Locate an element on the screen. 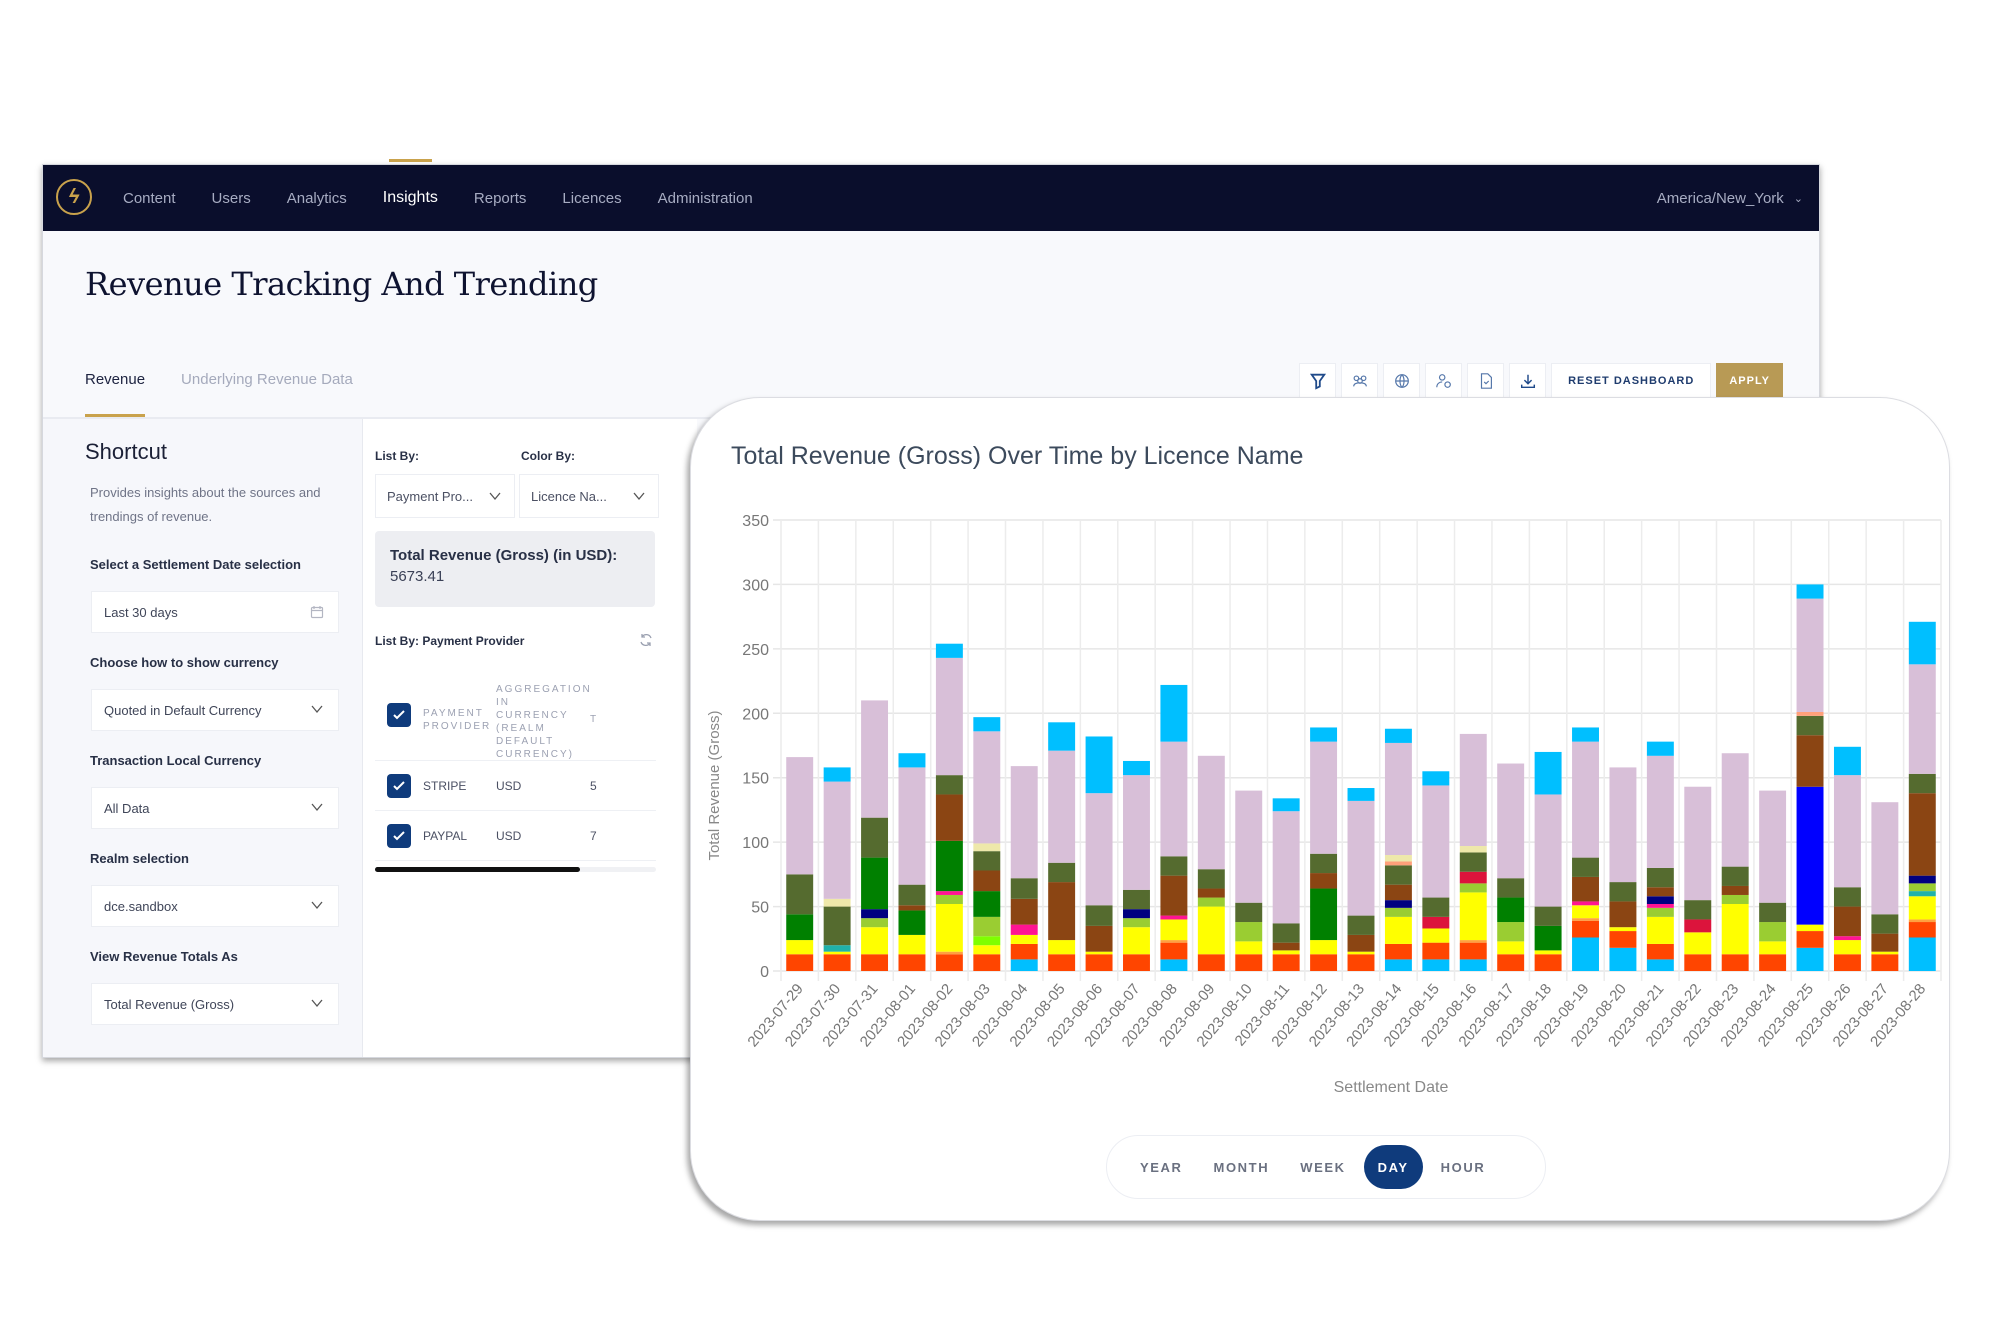 The height and width of the screenshot is (1327, 1990). download-button is located at coordinates (1528, 381).